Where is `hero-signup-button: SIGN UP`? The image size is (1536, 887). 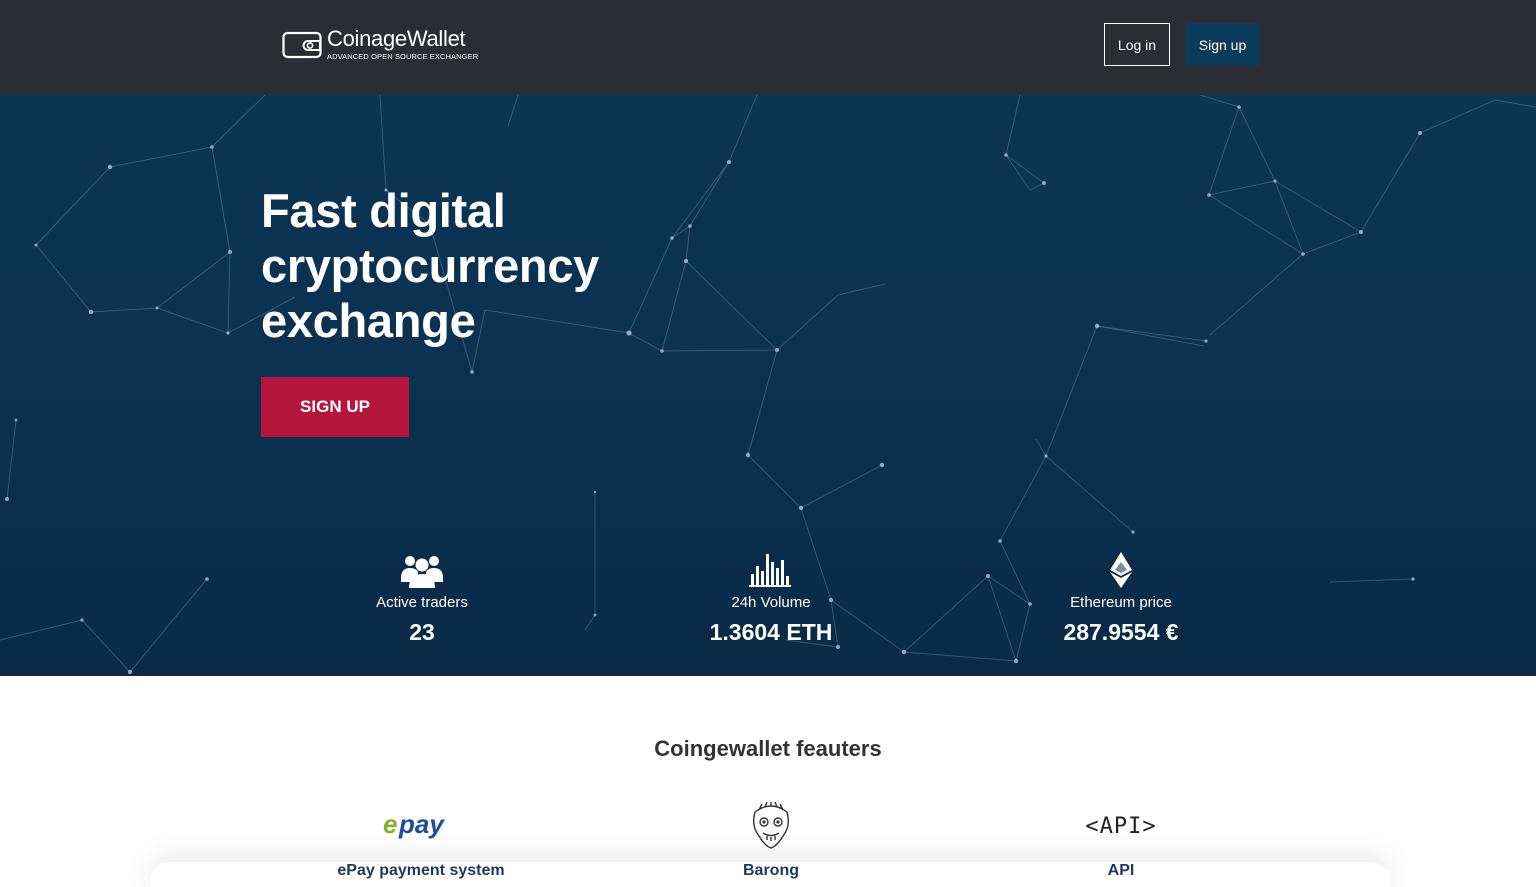 hero-signup-button: SIGN UP is located at coordinates (335, 407).